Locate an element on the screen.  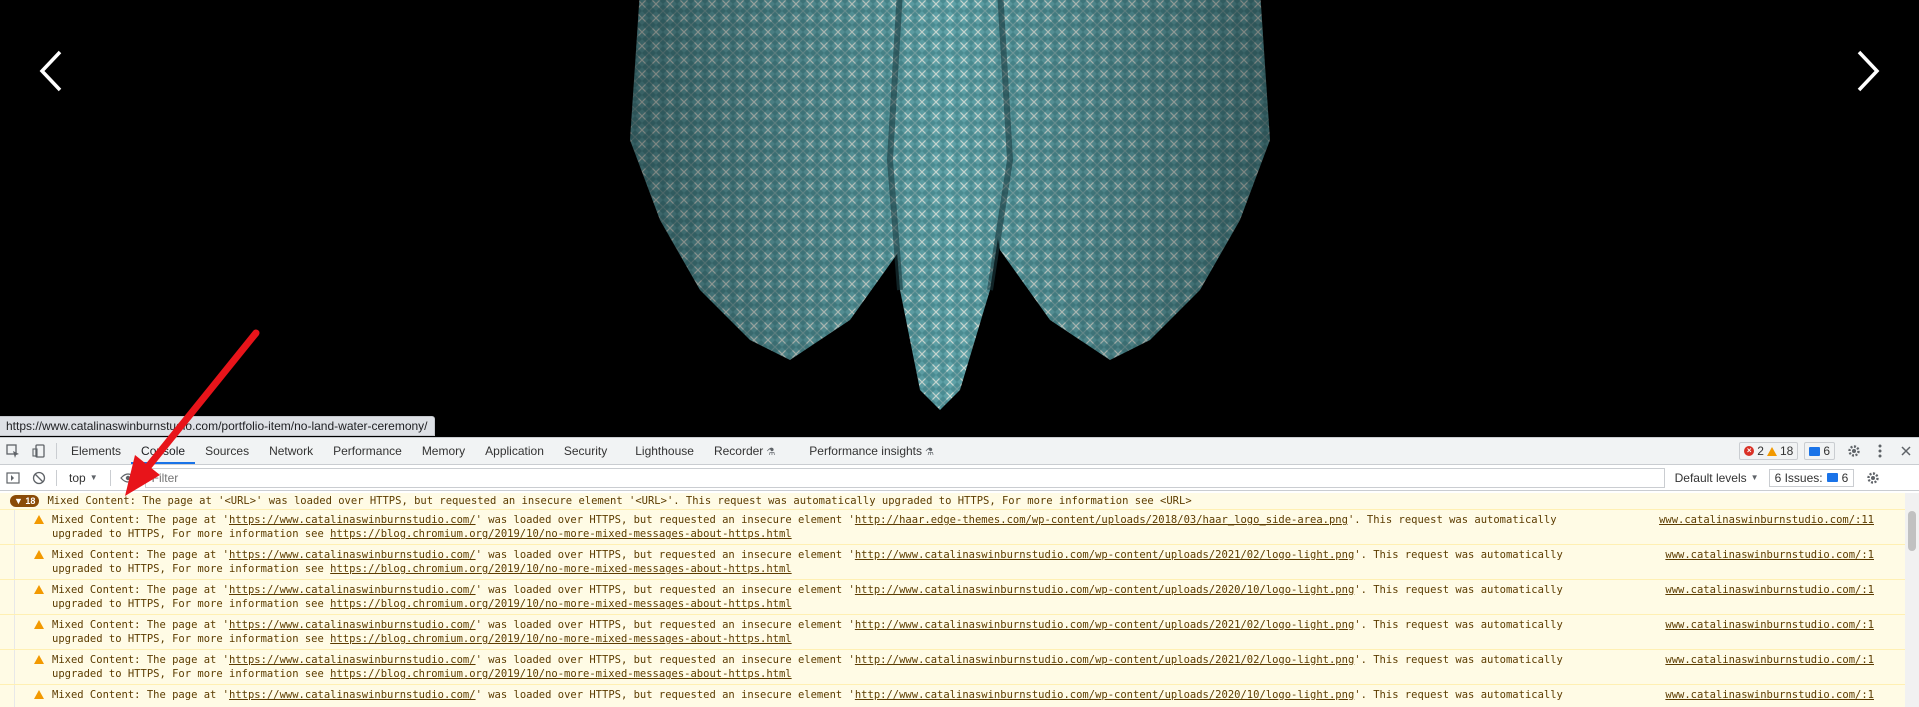
clear-console-button is located at coordinates (39, 478).